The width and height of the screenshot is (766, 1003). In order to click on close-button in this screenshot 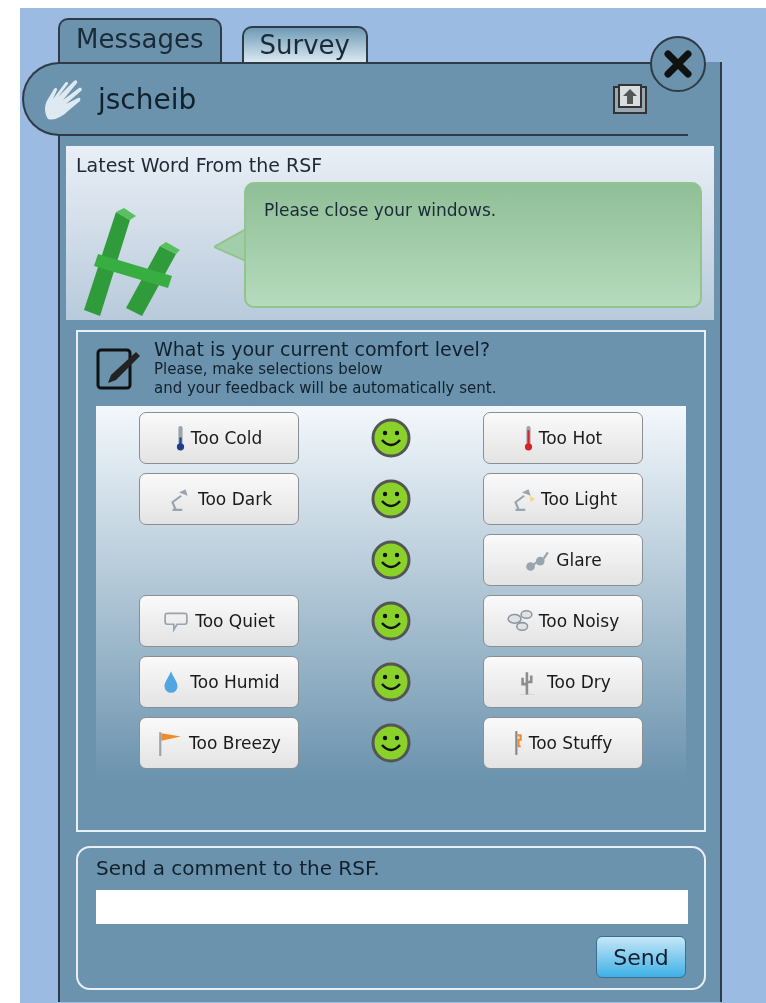, I will do `click(678, 64)`.